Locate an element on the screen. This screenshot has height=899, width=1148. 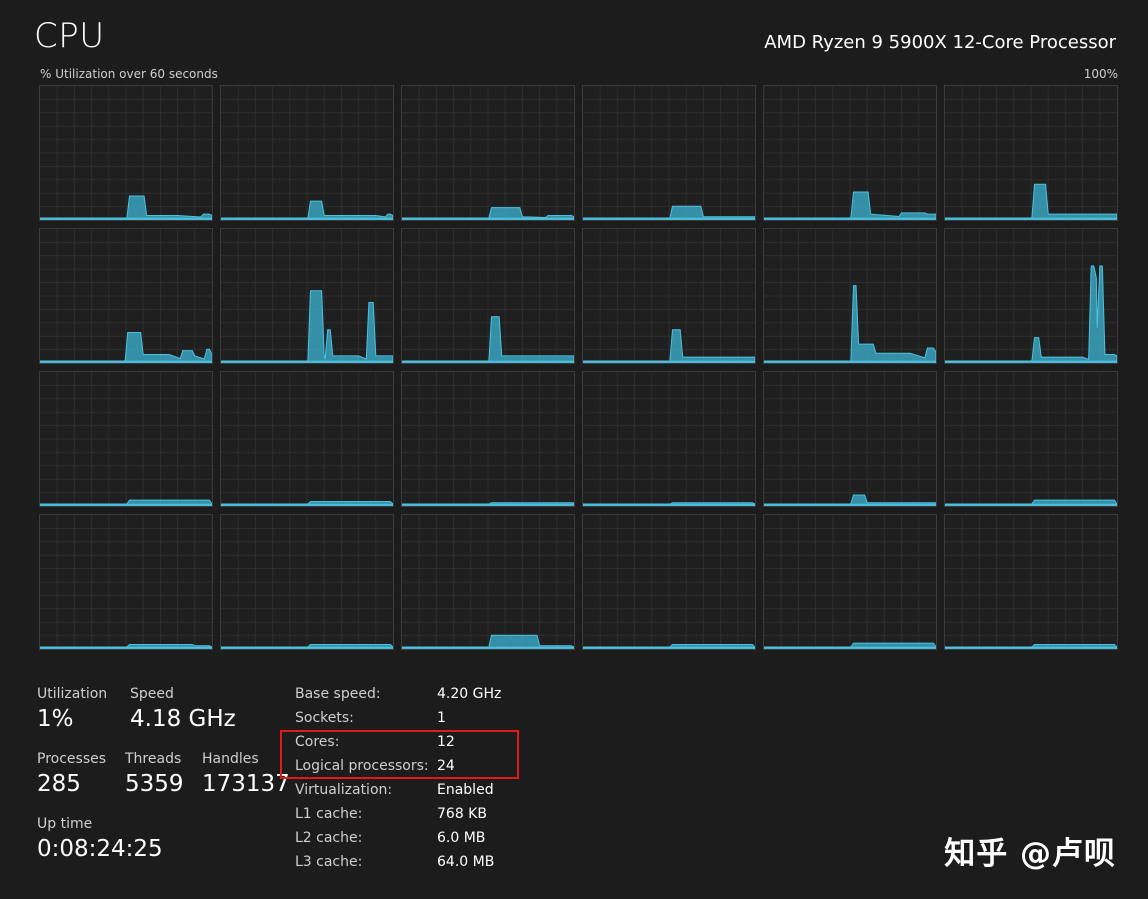
handles-stat: Handles 173137 is located at coordinates (246, 774).